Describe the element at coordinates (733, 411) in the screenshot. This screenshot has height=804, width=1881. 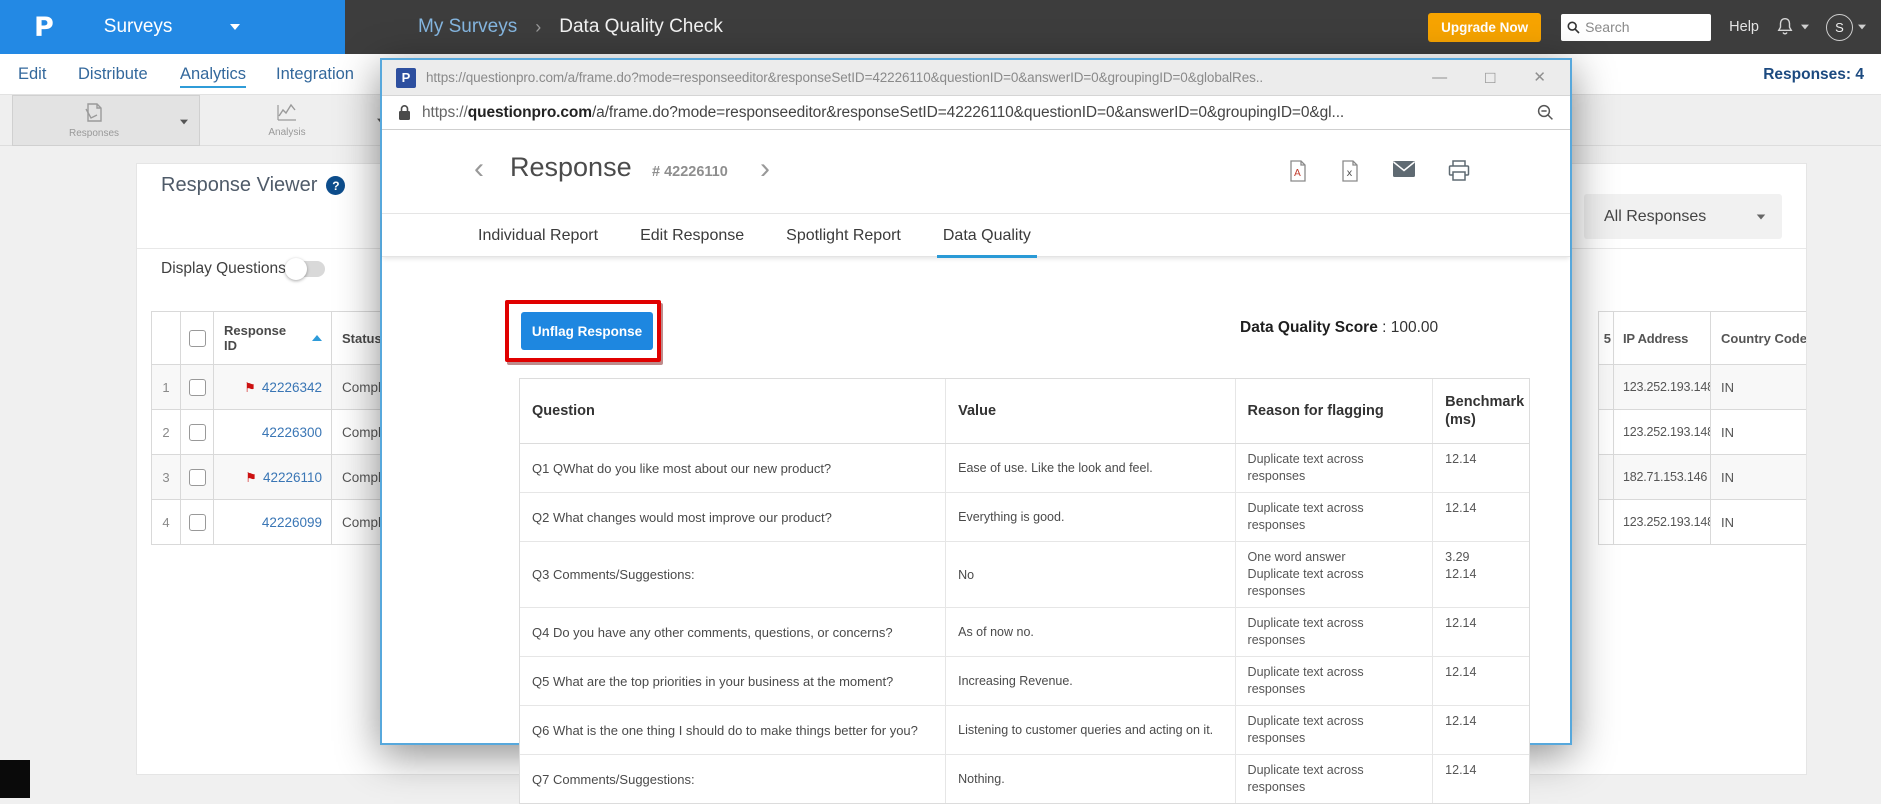
I see `column-question: Question` at that location.